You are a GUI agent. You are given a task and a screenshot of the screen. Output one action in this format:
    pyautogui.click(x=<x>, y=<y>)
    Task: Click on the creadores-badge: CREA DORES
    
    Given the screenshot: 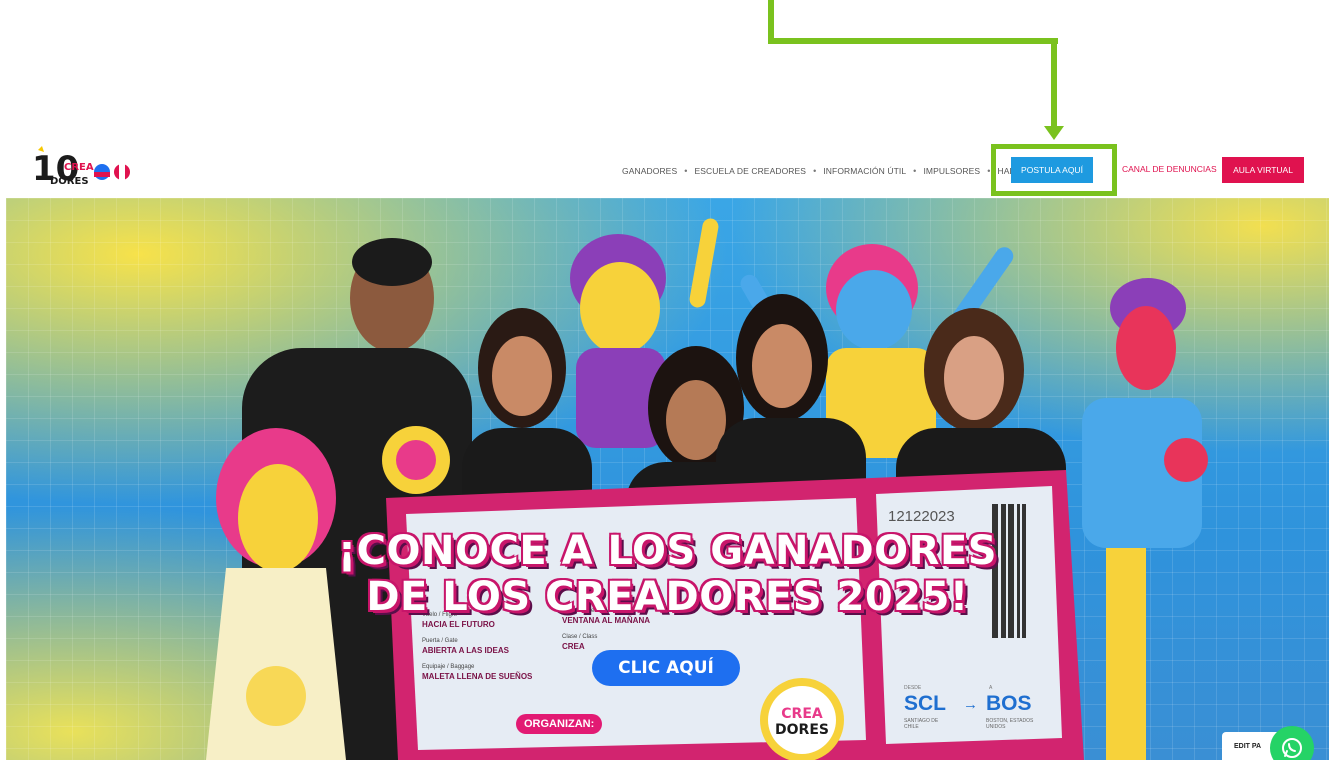 What is the action you would take?
    pyautogui.click(x=802, y=719)
    